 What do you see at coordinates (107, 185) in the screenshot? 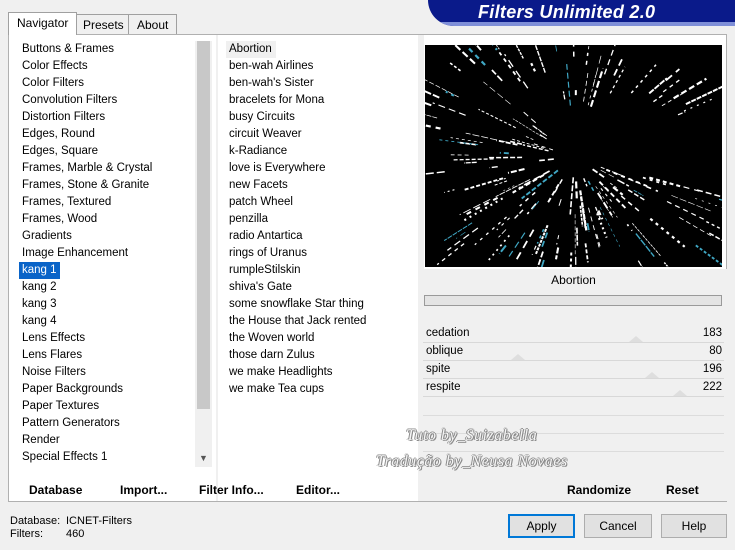
I see `category-item: Frames, Stone & Granite` at bounding box center [107, 185].